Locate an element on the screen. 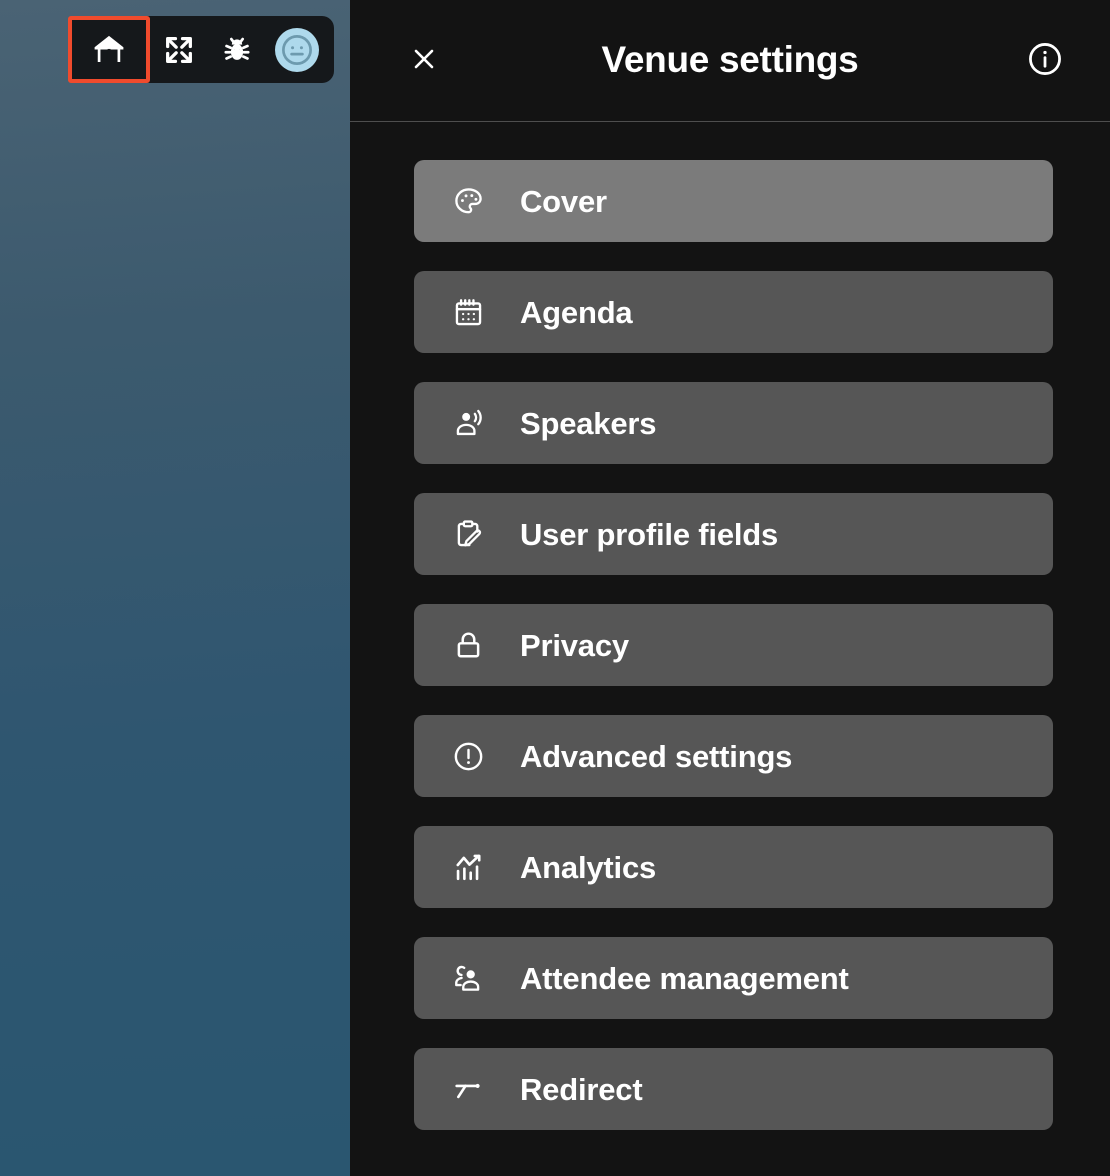  menu-item-label: Agenda is located at coordinates (576, 312).